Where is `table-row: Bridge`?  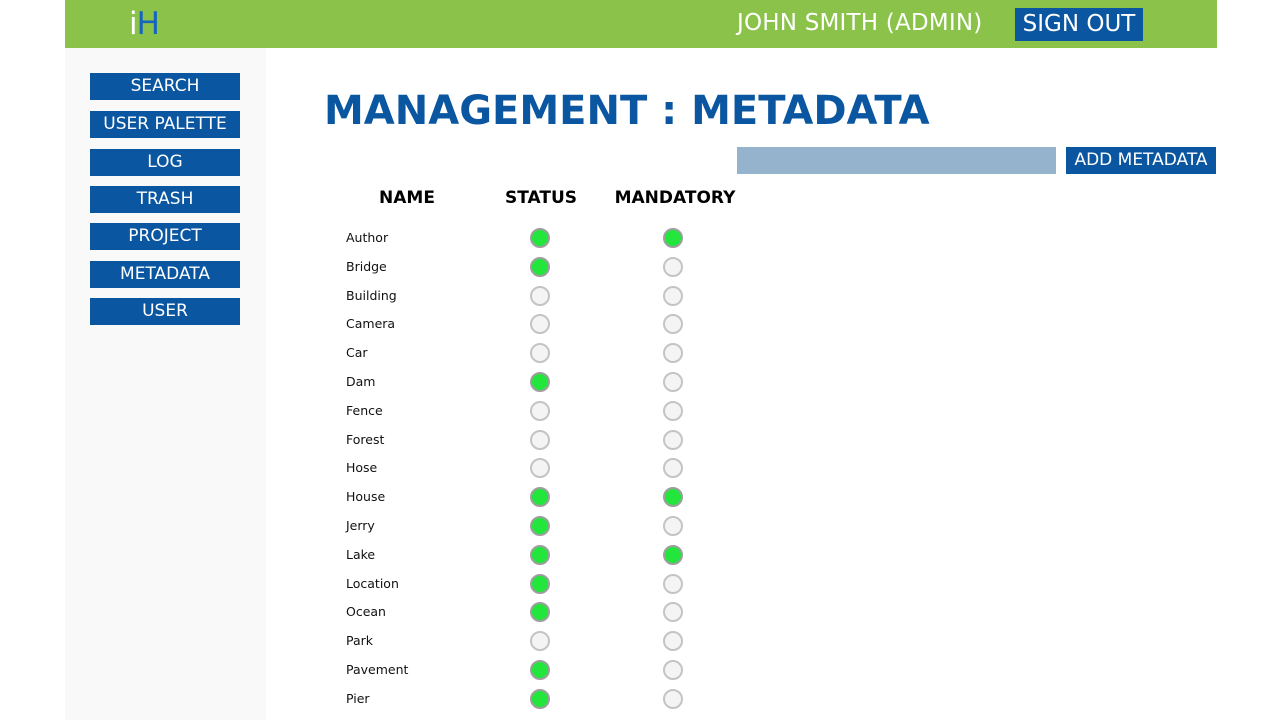
table-row: Bridge is located at coordinates (415, 267).